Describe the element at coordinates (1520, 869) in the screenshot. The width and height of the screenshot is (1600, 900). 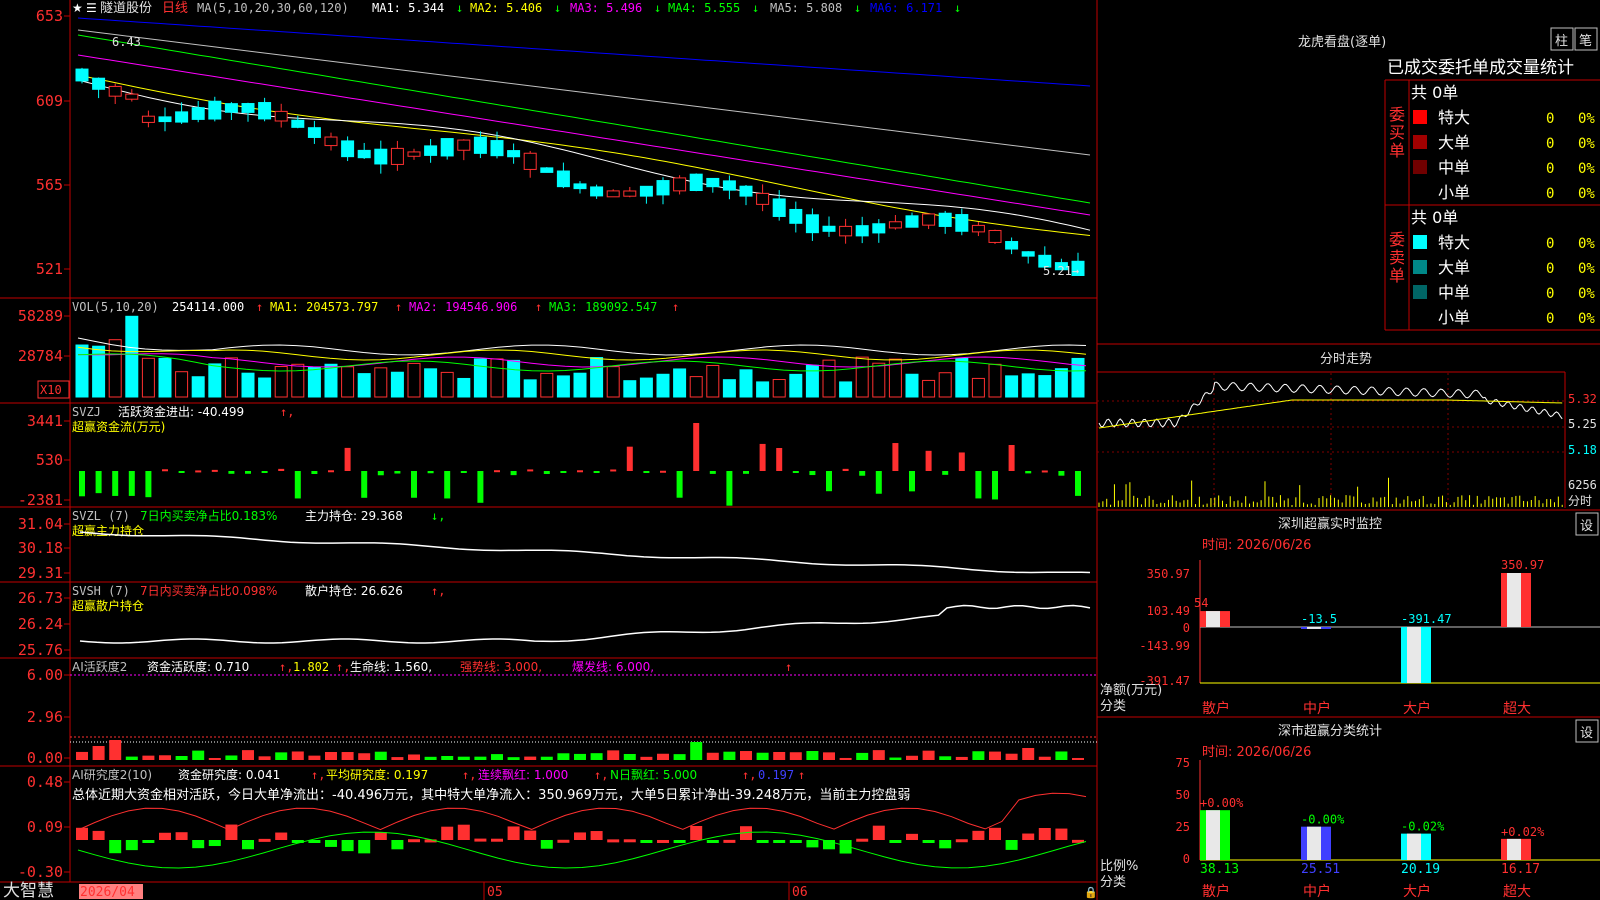
I see `ratio-value-label: 16.17` at that location.